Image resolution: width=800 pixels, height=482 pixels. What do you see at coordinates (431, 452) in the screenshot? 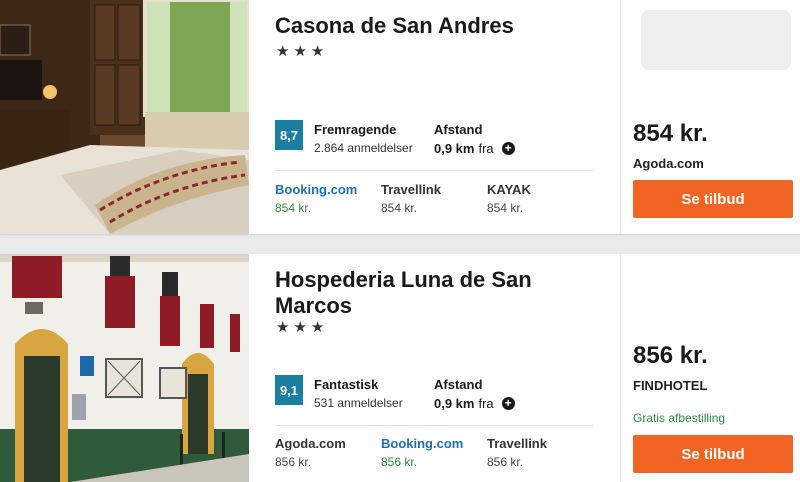
I see `provider-booking: Booking.com 856 kr.` at bounding box center [431, 452].